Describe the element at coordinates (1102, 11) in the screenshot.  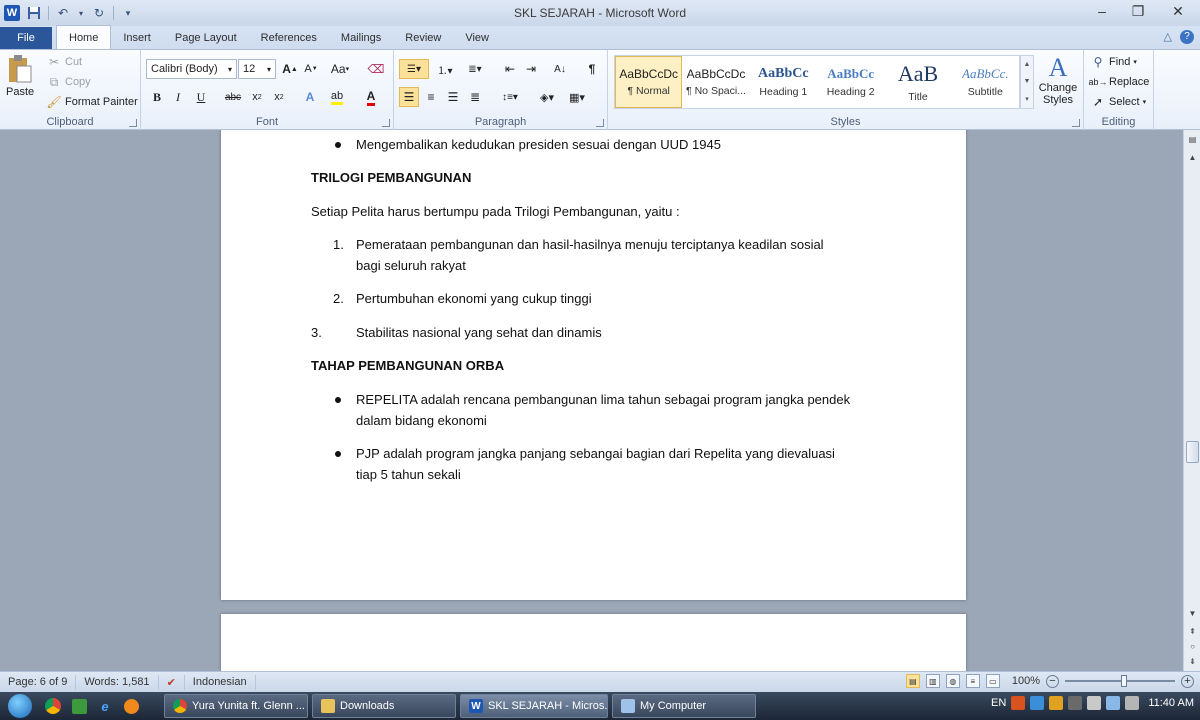
I see `minimize-button: –` at that location.